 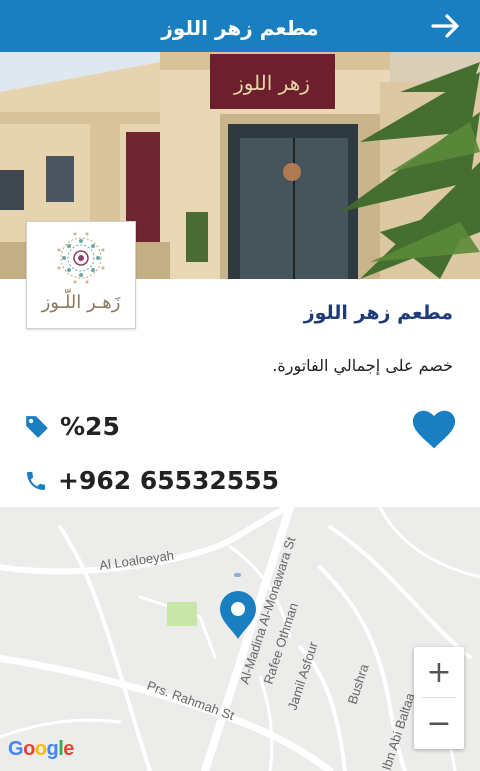 What do you see at coordinates (36, 480) in the screenshot?
I see `phone-icon` at bounding box center [36, 480].